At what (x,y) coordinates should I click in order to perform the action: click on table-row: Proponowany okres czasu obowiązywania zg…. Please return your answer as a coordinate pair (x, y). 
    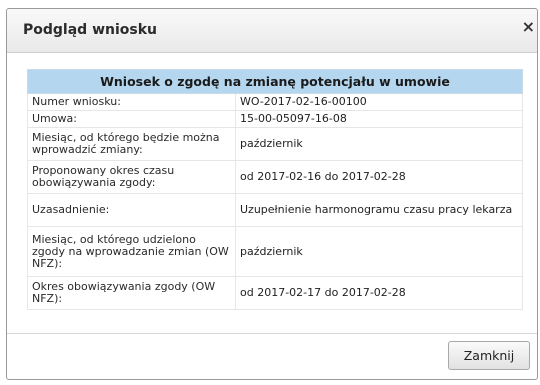
    Looking at the image, I should click on (275, 177).